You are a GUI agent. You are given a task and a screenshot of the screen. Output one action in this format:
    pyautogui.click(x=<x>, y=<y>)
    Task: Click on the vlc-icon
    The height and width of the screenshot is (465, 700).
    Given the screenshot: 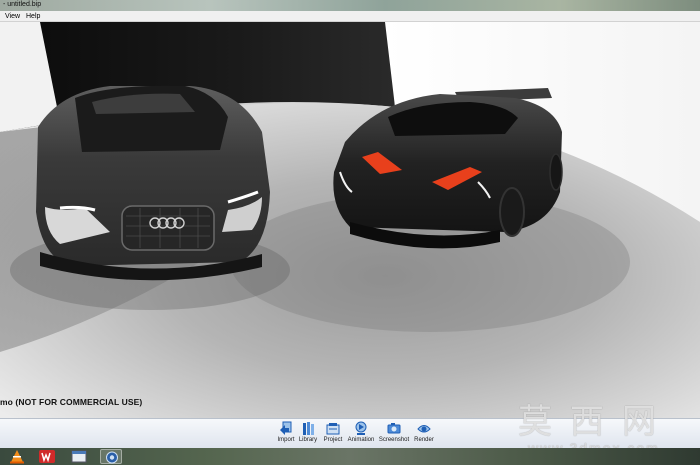 What is the action you would take?
    pyautogui.click(x=17, y=457)
    